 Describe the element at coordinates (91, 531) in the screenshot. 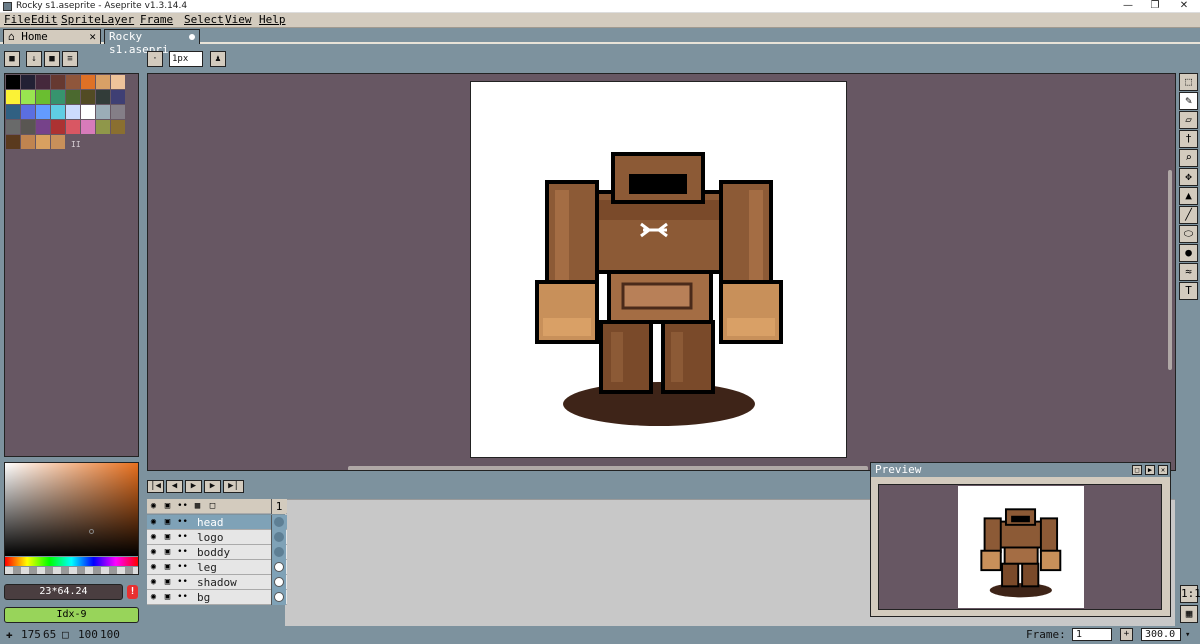

I see `color-cursor` at that location.